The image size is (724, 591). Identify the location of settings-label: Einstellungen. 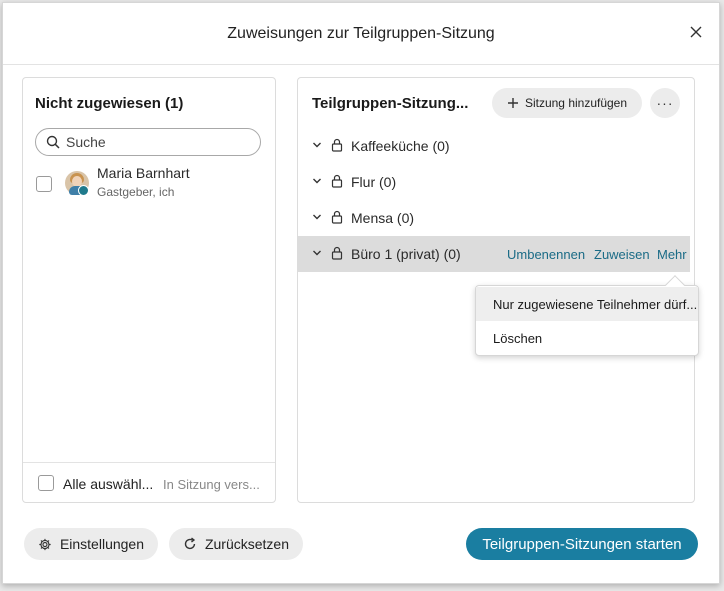
(101, 544).